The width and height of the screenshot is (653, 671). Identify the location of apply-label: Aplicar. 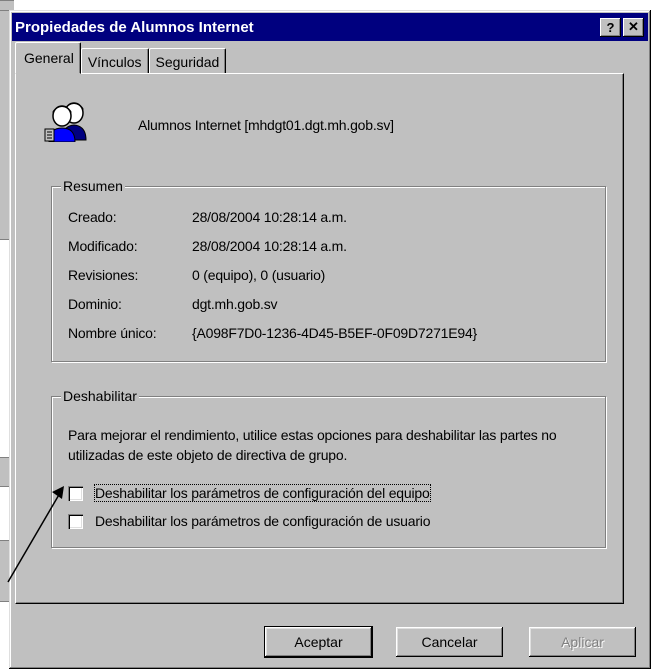
(582, 642).